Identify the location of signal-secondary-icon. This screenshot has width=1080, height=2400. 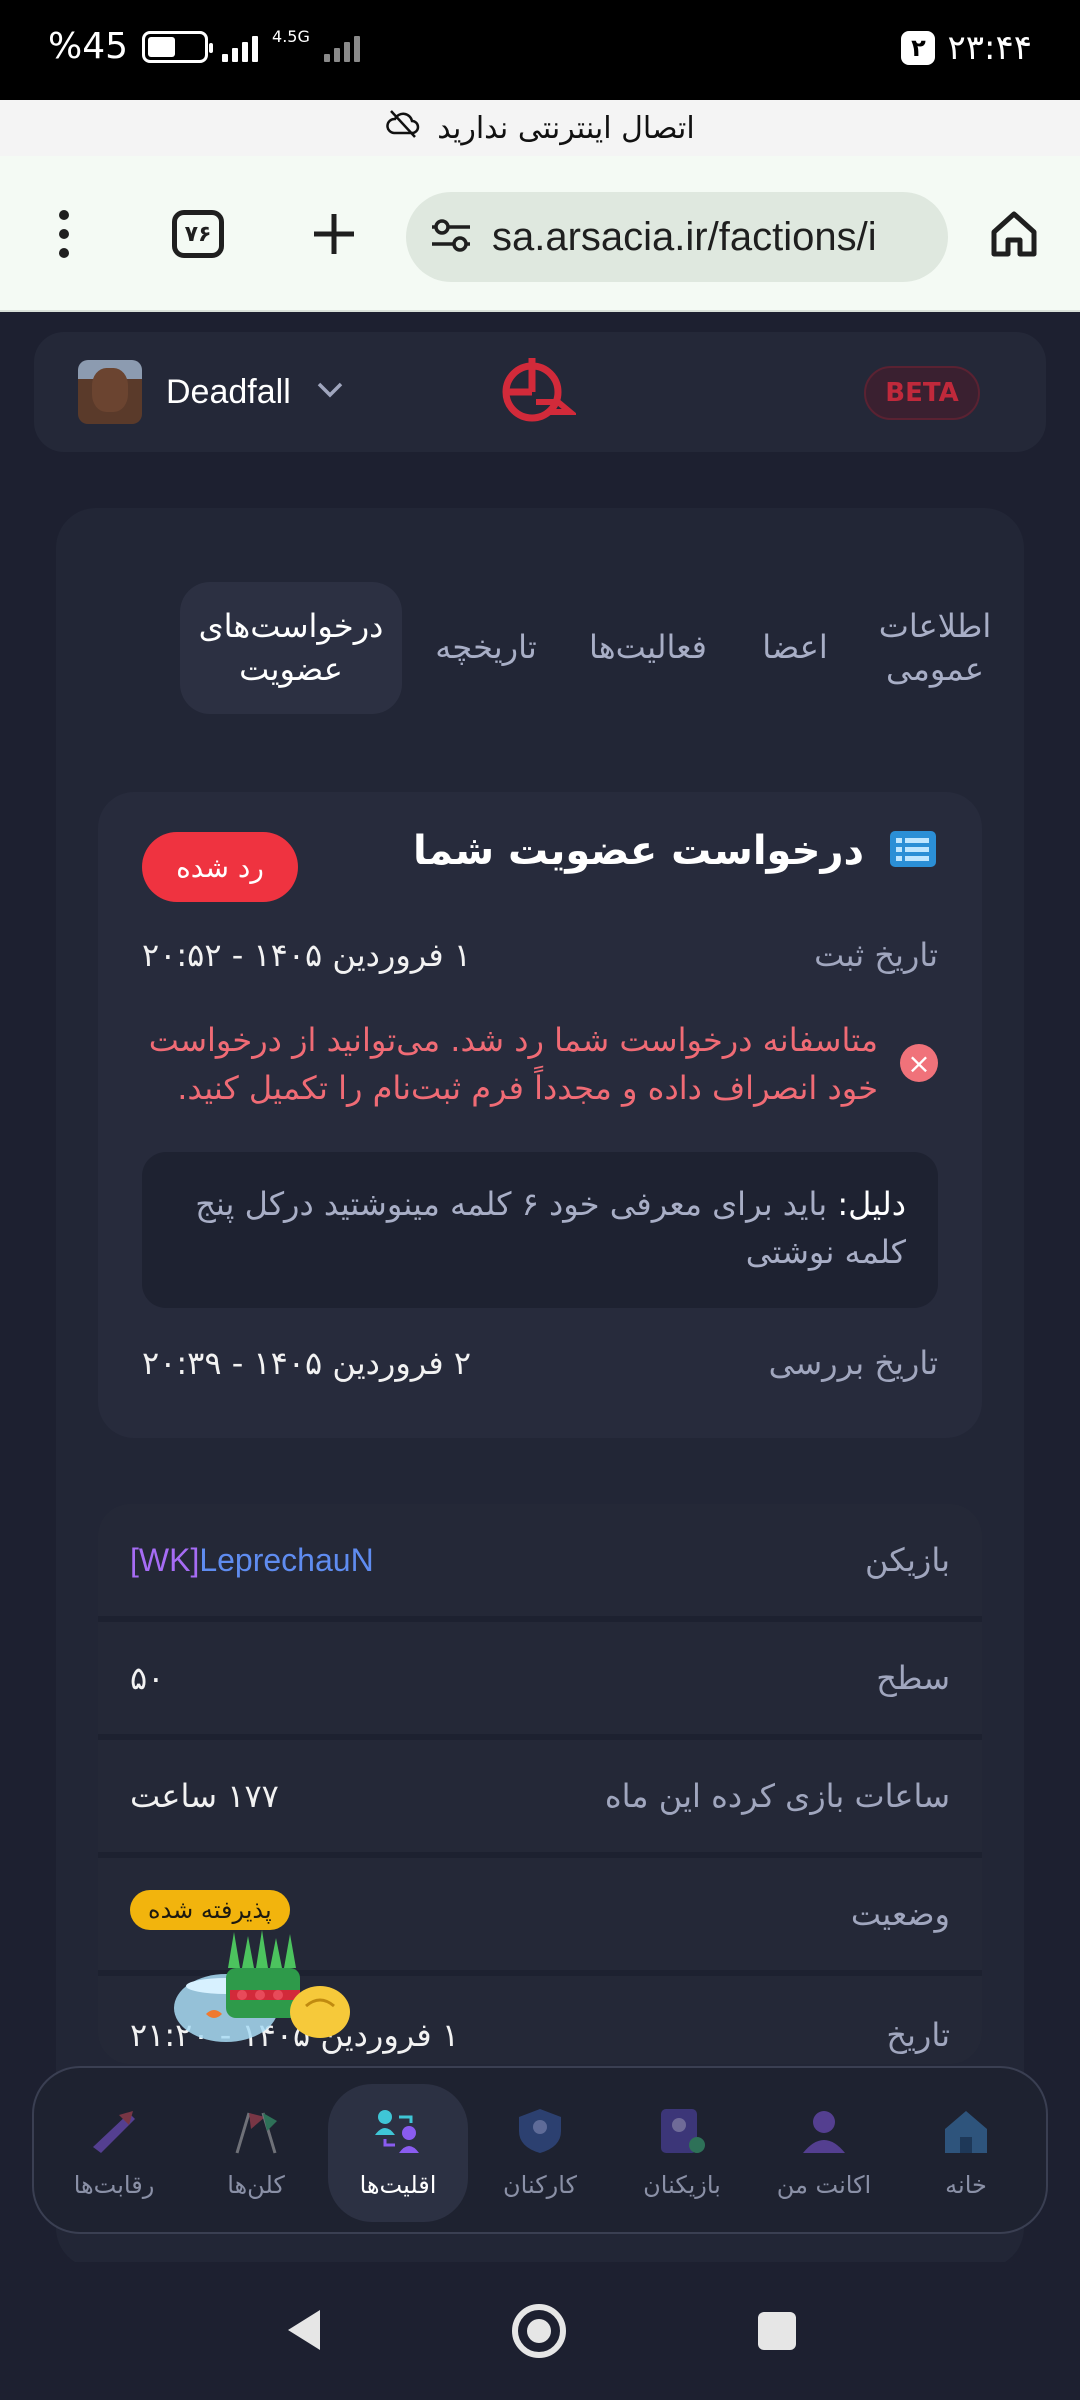
(341, 47).